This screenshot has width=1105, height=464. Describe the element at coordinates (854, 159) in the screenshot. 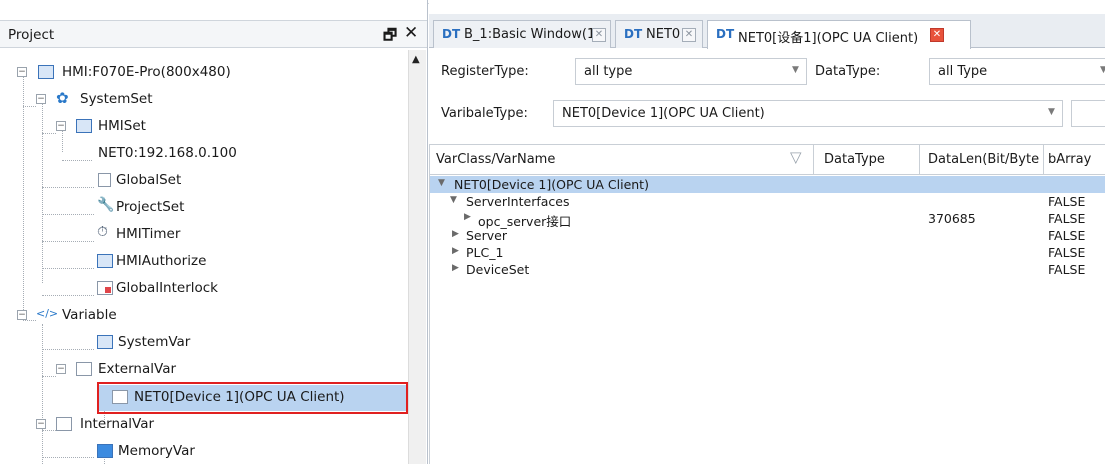

I see `col-header-datatype: DataType` at that location.